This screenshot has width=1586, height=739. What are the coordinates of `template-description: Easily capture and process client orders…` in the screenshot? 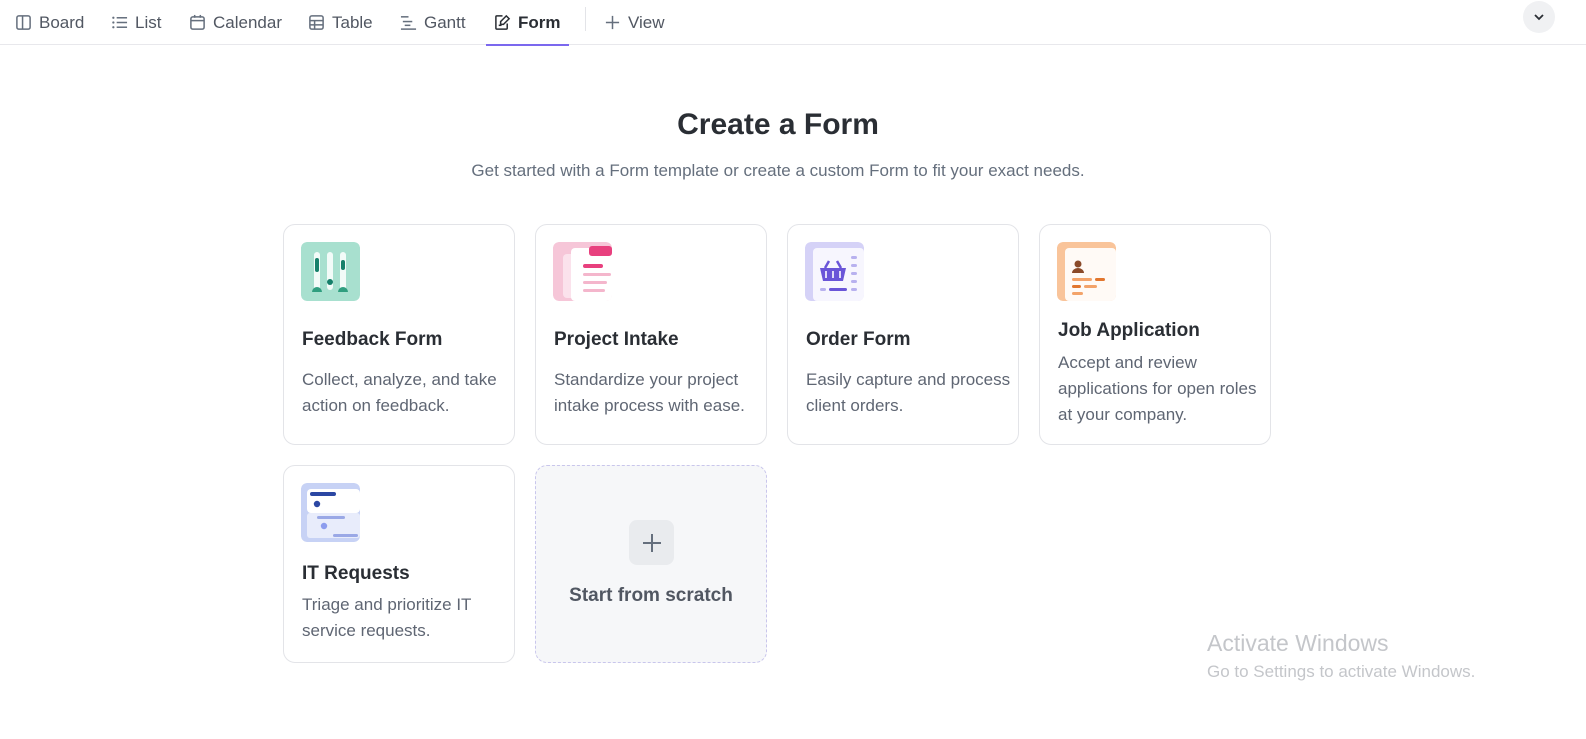 It's located at (908, 392).